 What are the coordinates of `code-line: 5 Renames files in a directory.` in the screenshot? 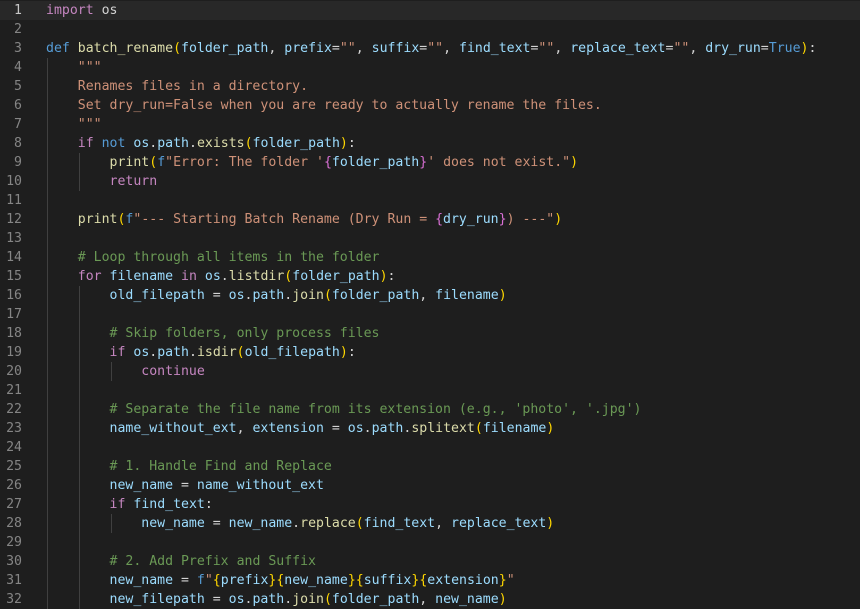 It's located at (430, 86).